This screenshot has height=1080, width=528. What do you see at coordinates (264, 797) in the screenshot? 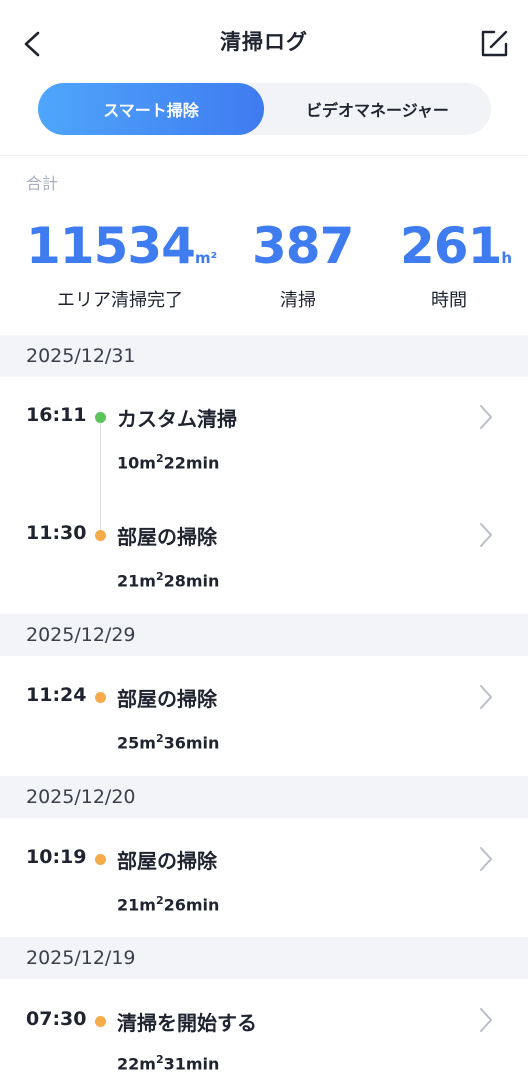
I see `date-header: 2025/12/20` at bounding box center [264, 797].